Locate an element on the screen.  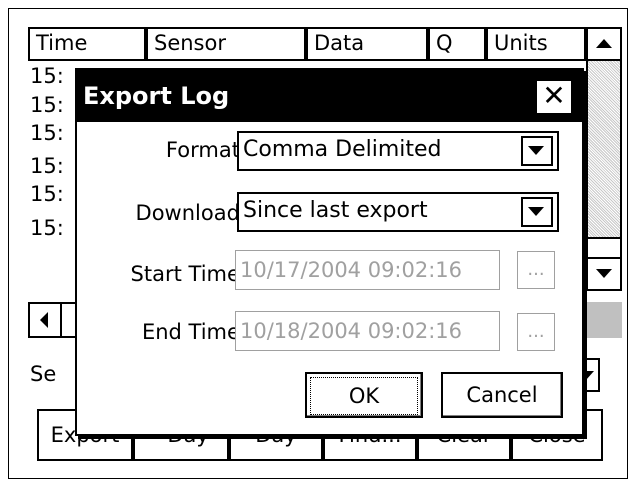
select-label: Se is located at coordinates (43, 374).